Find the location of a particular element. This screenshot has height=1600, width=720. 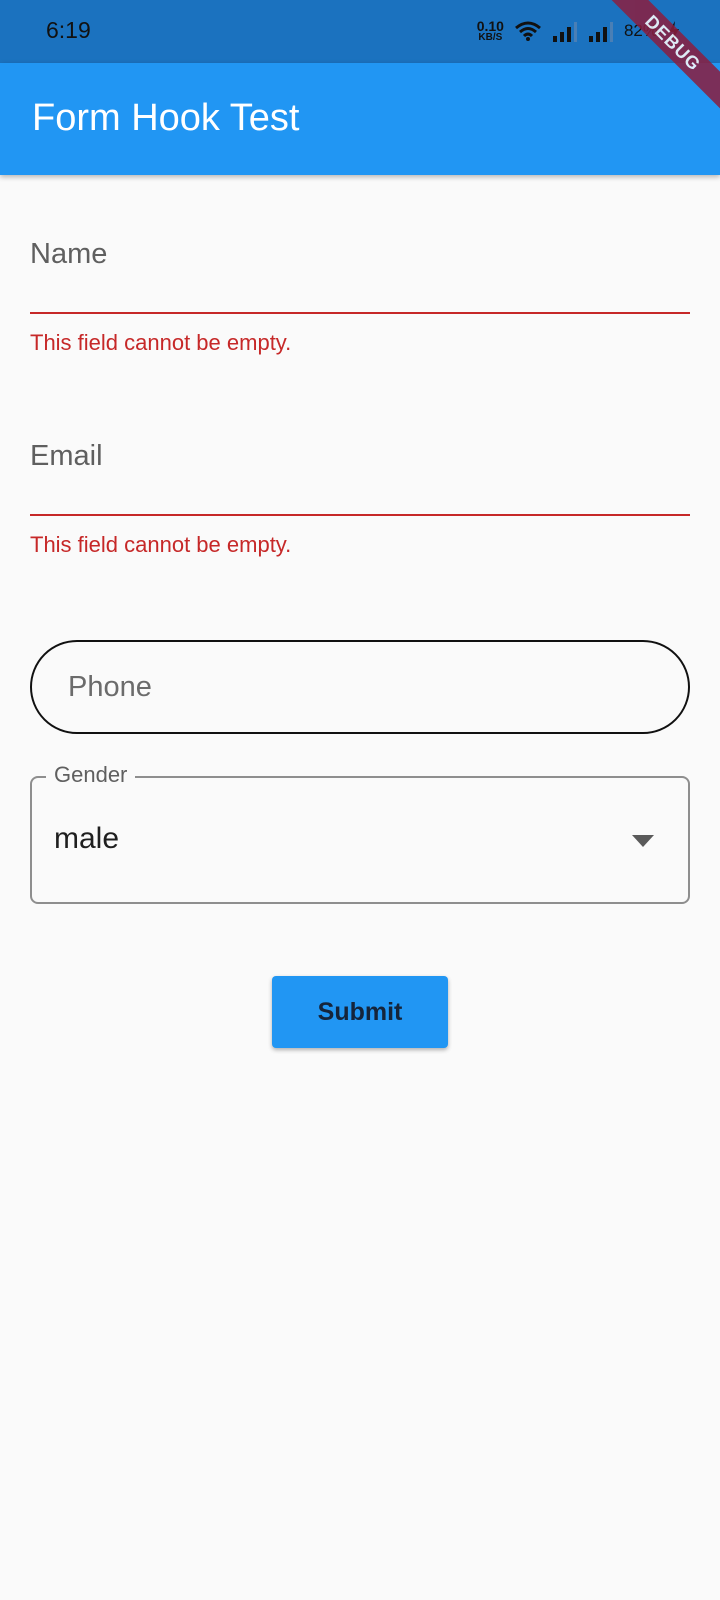

email-underline is located at coordinates (360, 515).